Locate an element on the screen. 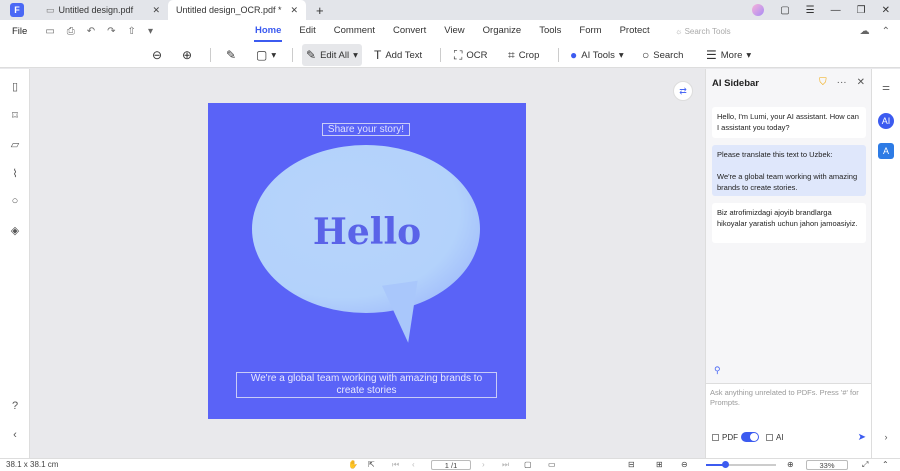  message-icon: ▢ is located at coordinates (784, 10).